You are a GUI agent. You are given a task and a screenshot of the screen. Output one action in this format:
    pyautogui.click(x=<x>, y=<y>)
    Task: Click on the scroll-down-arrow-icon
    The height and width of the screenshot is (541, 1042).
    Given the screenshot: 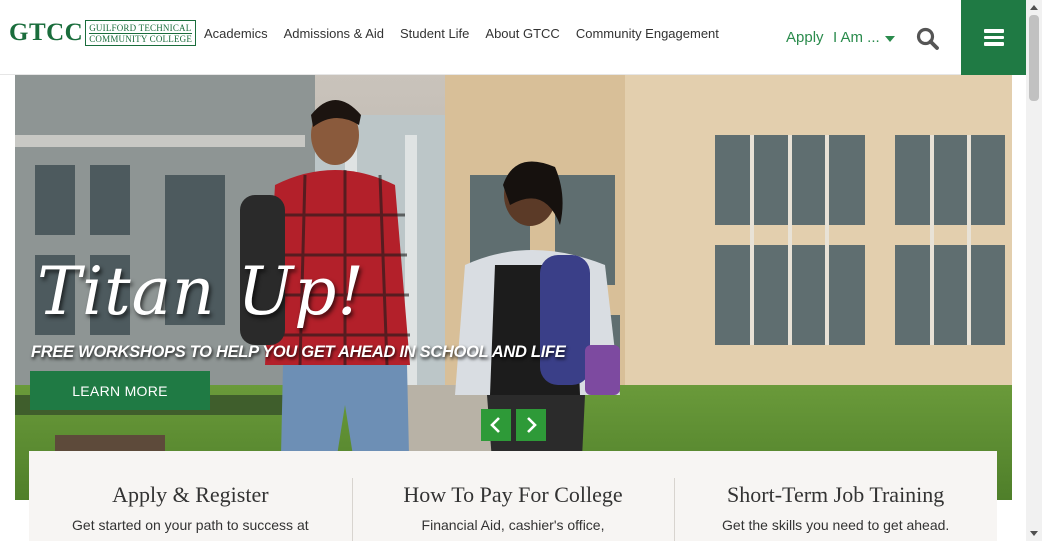 What is the action you would take?
    pyautogui.click(x=1034, y=533)
    